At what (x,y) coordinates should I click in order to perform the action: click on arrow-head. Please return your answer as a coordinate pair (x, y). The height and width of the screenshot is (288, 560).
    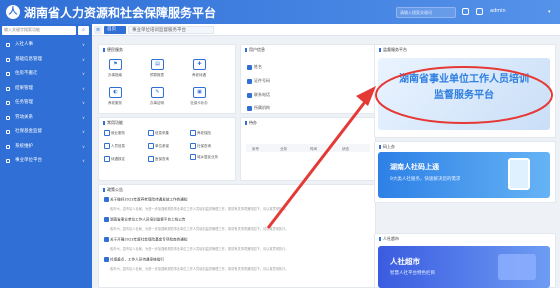
    Looking at the image, I should click on (366, 96).